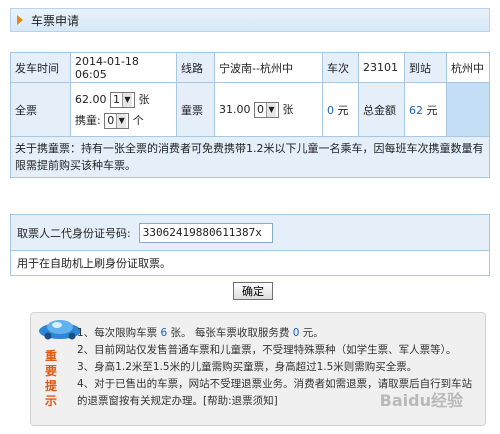 Image resolution: width=500 pixels, height=434 pixels. I want to click on child-total: 0, so click(330, 110).